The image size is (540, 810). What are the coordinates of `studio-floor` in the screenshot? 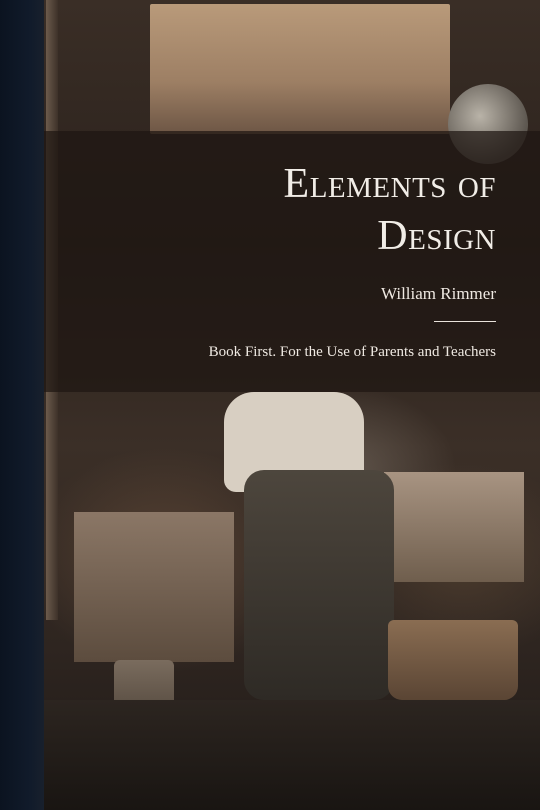 It's located at (292, 755).